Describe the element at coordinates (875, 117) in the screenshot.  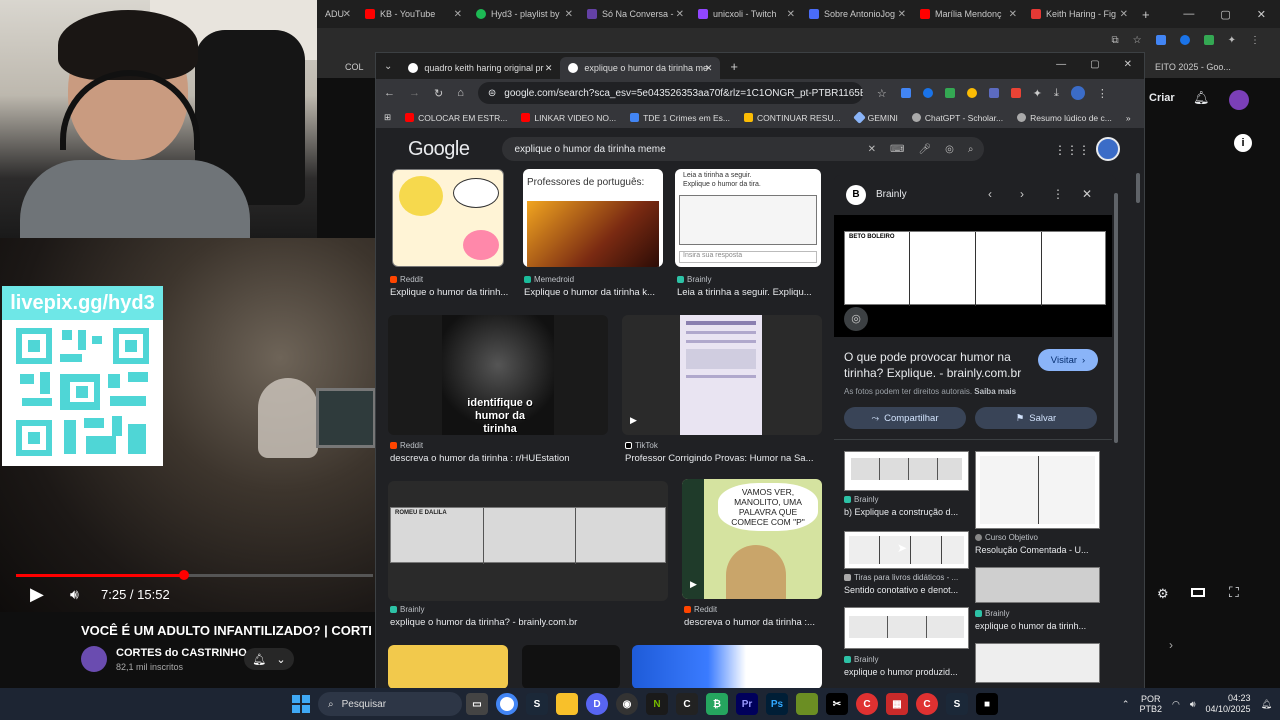
I see `bookmark: GEMINI` at that location.